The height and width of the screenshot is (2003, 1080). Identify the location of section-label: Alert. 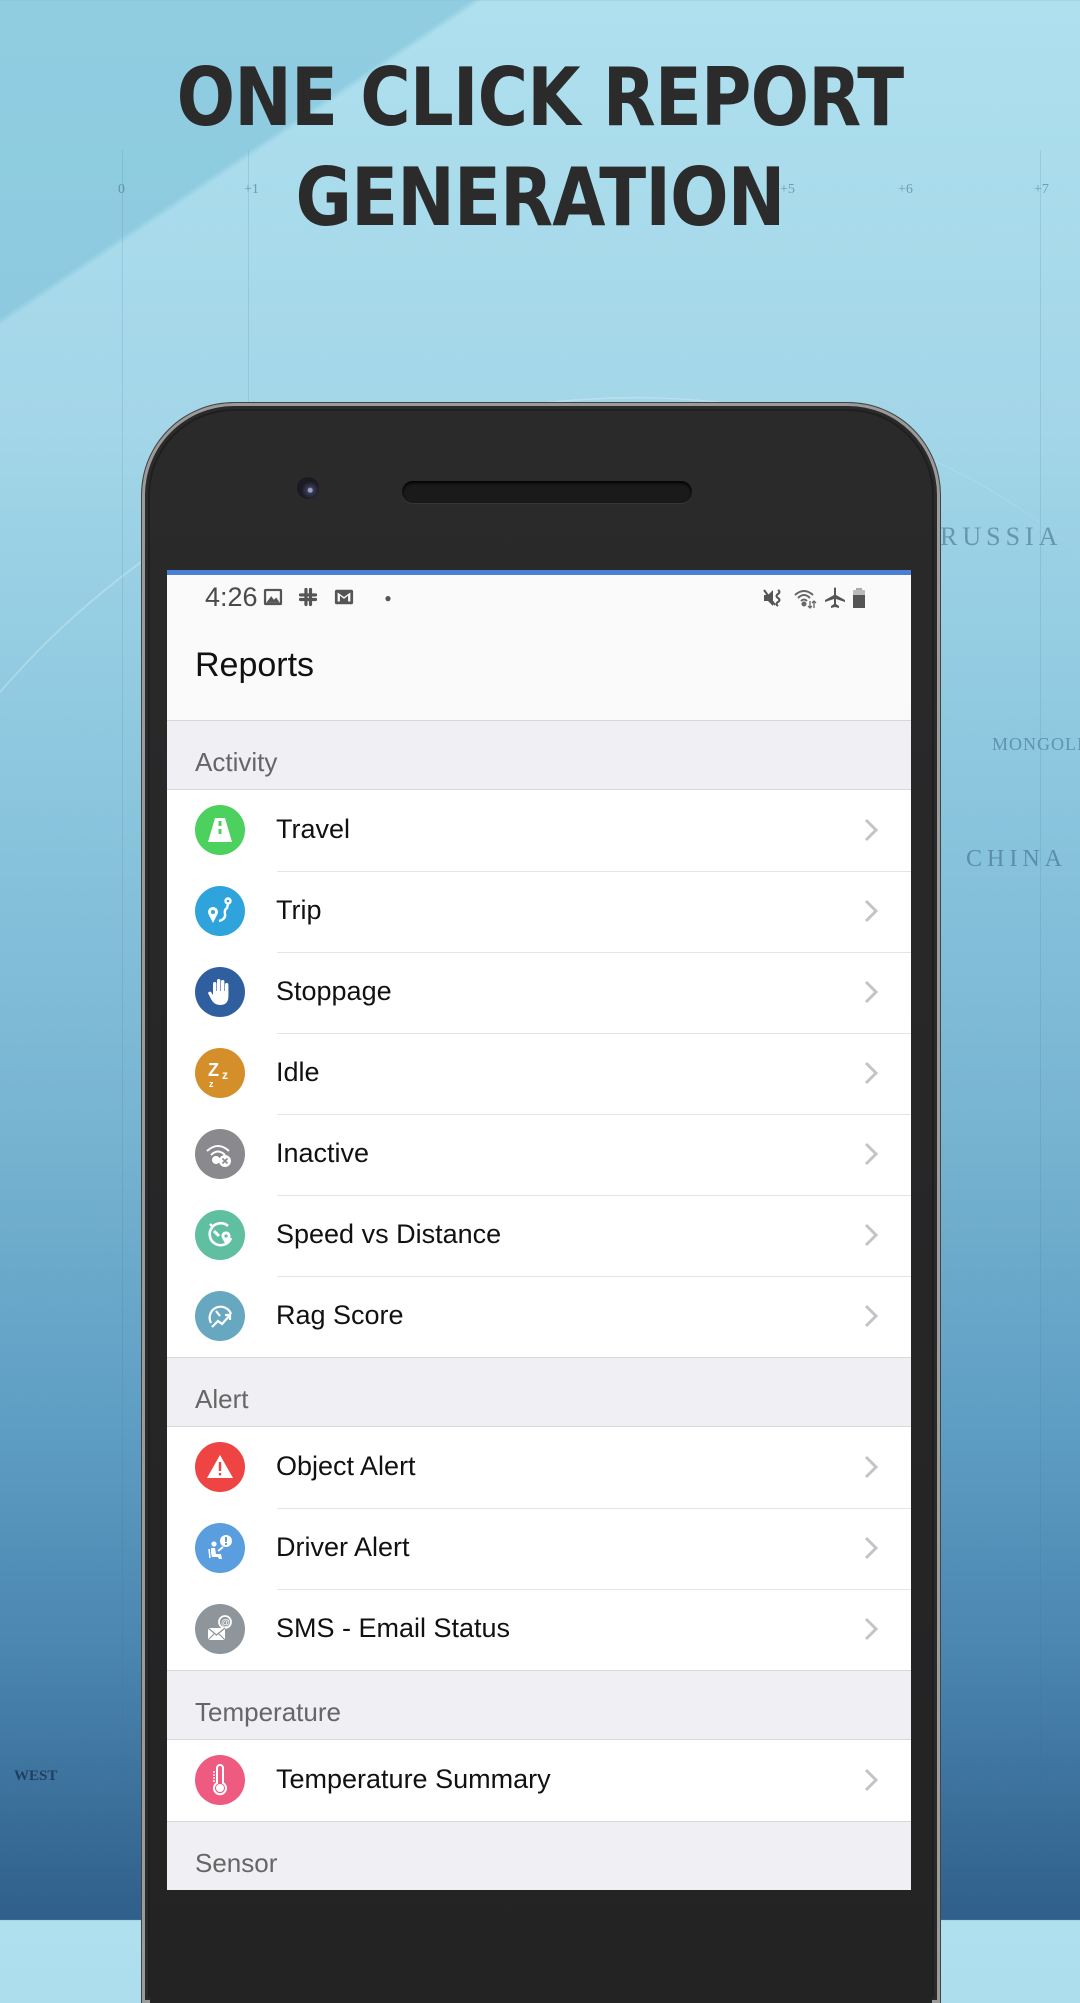
(222, 1399).